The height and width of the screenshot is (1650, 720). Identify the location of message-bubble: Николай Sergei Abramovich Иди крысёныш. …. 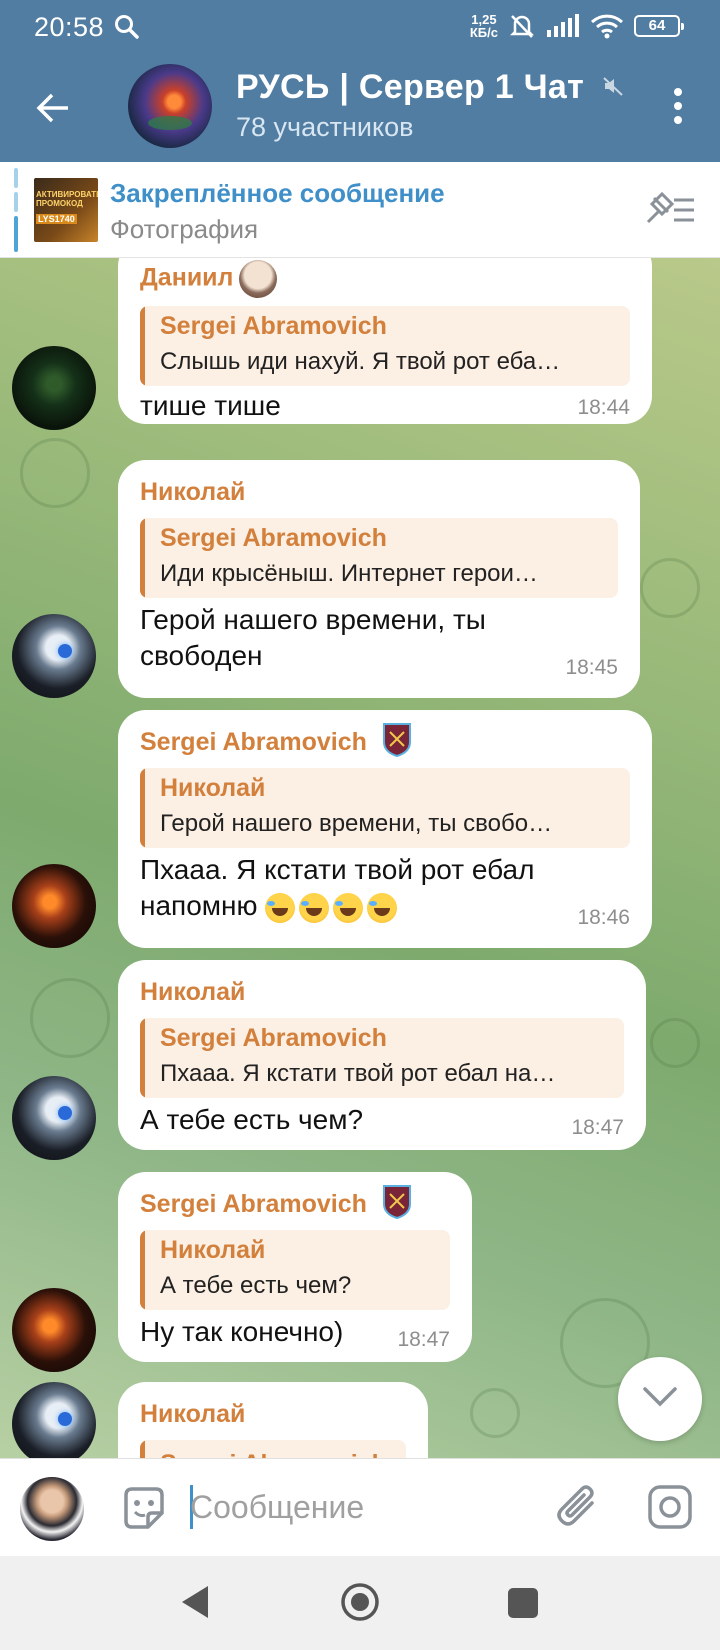
(379, 579).